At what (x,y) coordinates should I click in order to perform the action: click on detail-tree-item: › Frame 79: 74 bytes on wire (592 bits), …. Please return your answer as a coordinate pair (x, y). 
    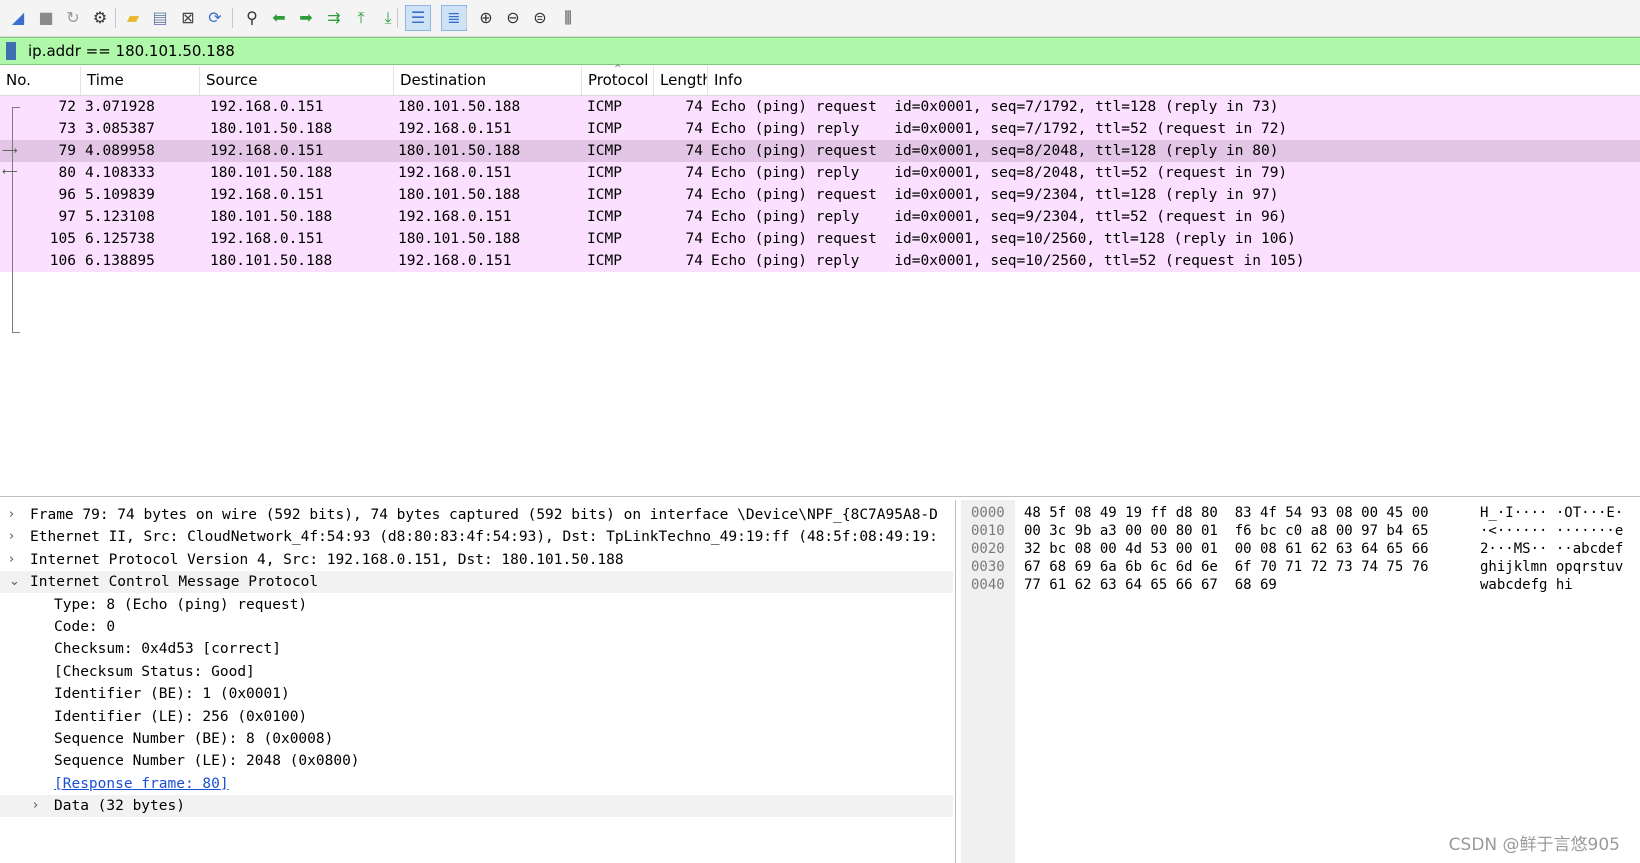
    Looking at the image, I should click on (476, 515).